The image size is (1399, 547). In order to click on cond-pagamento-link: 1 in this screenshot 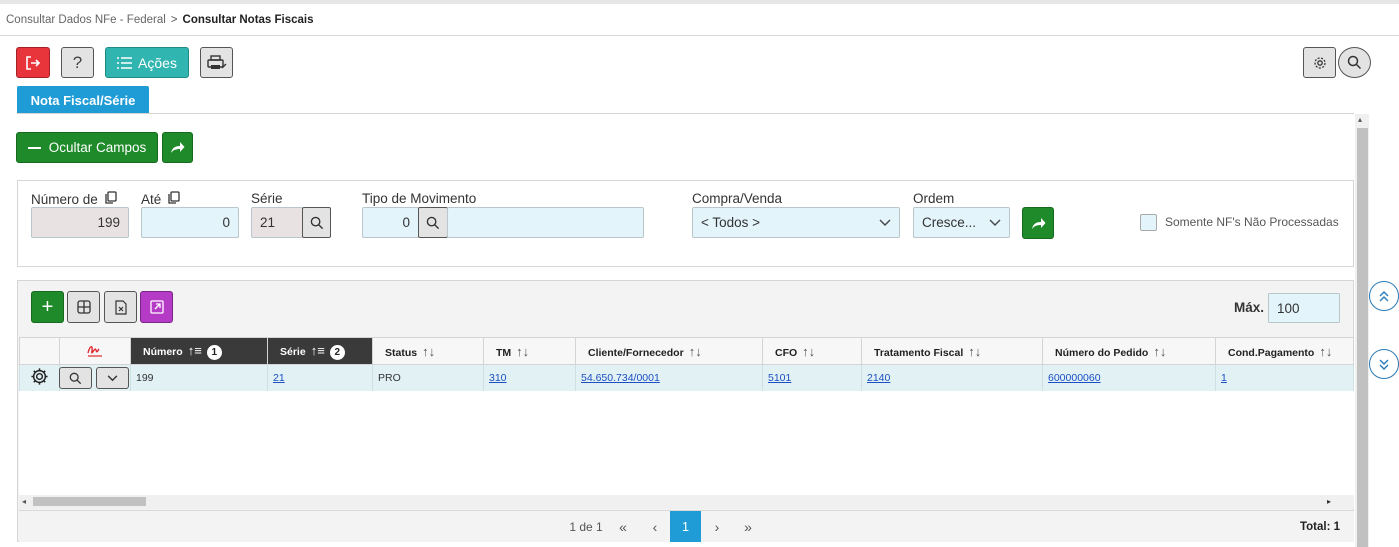, I will do `click(1224, 378)`.